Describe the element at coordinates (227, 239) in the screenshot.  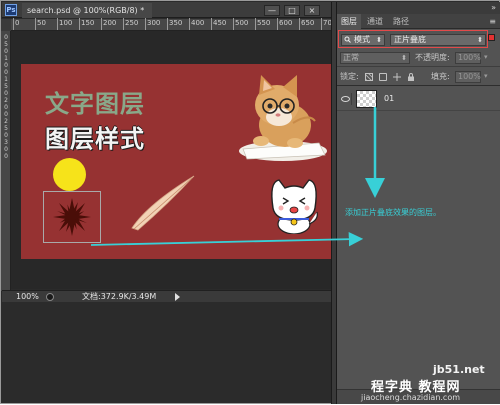
I see `arrow-to-canvas` at that location.